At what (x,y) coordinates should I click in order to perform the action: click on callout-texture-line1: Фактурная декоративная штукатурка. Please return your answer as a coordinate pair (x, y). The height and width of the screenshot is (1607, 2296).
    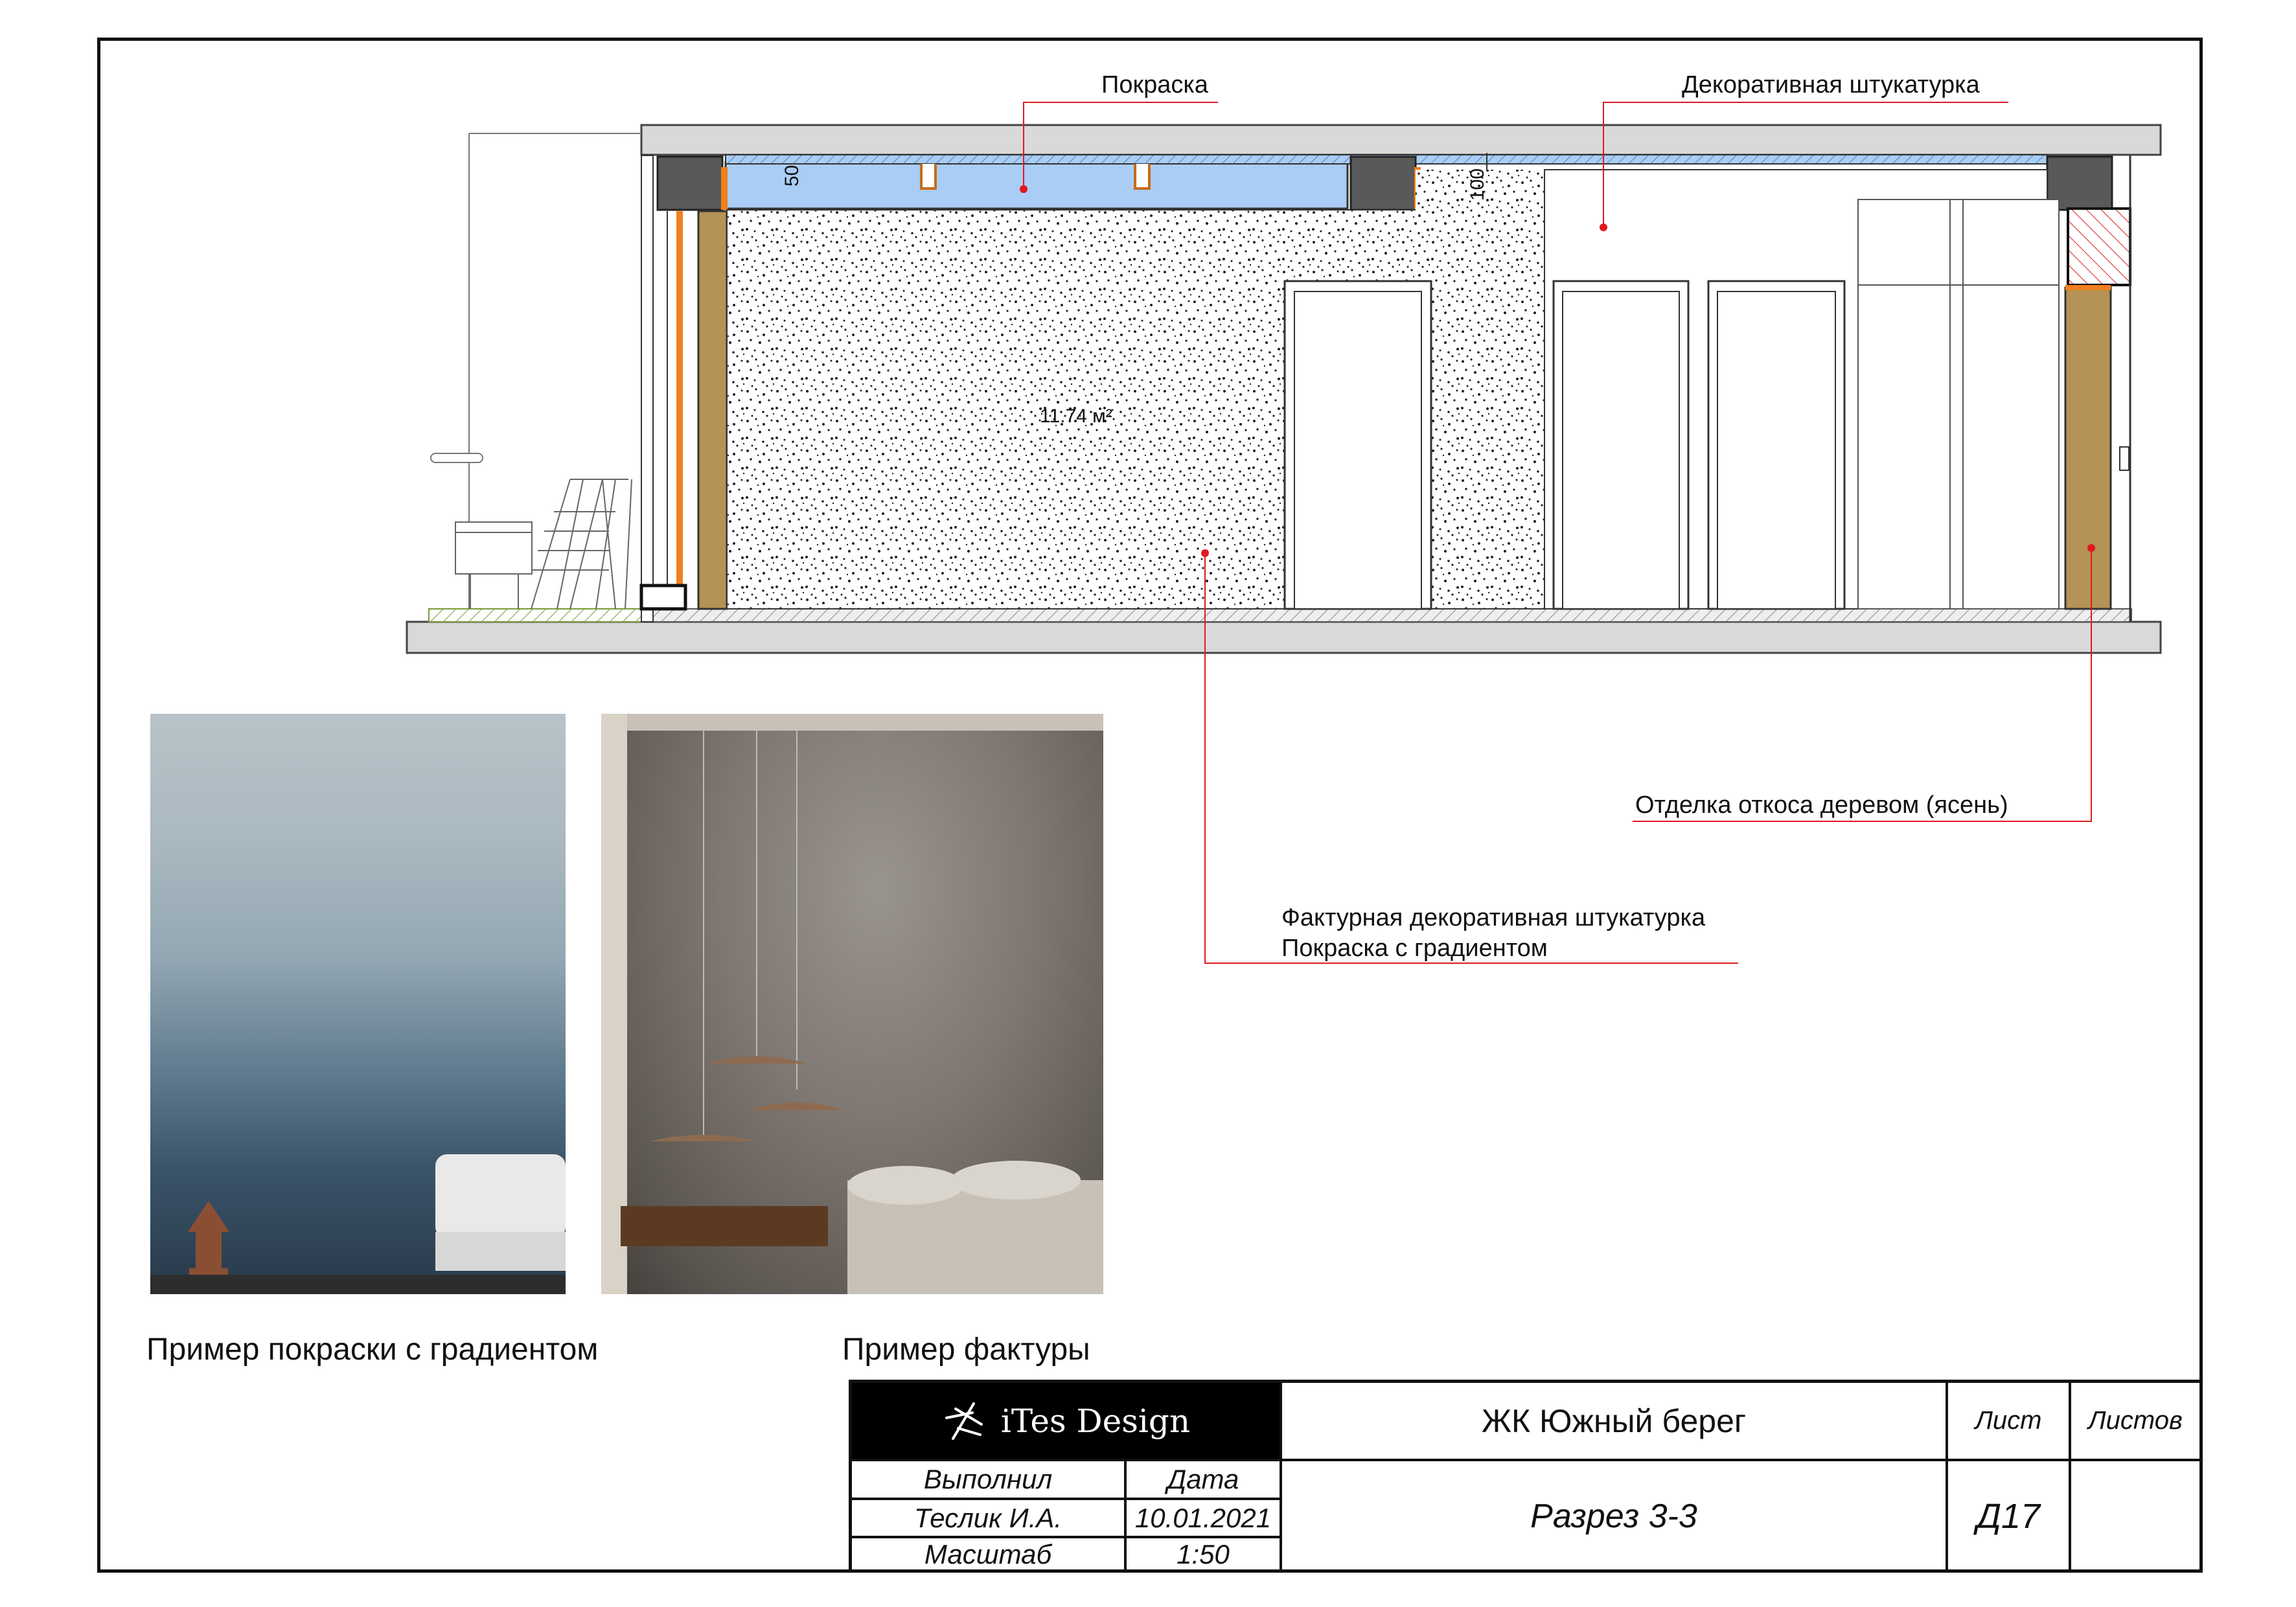
    Looking at the image, I should click on (1493, 917).